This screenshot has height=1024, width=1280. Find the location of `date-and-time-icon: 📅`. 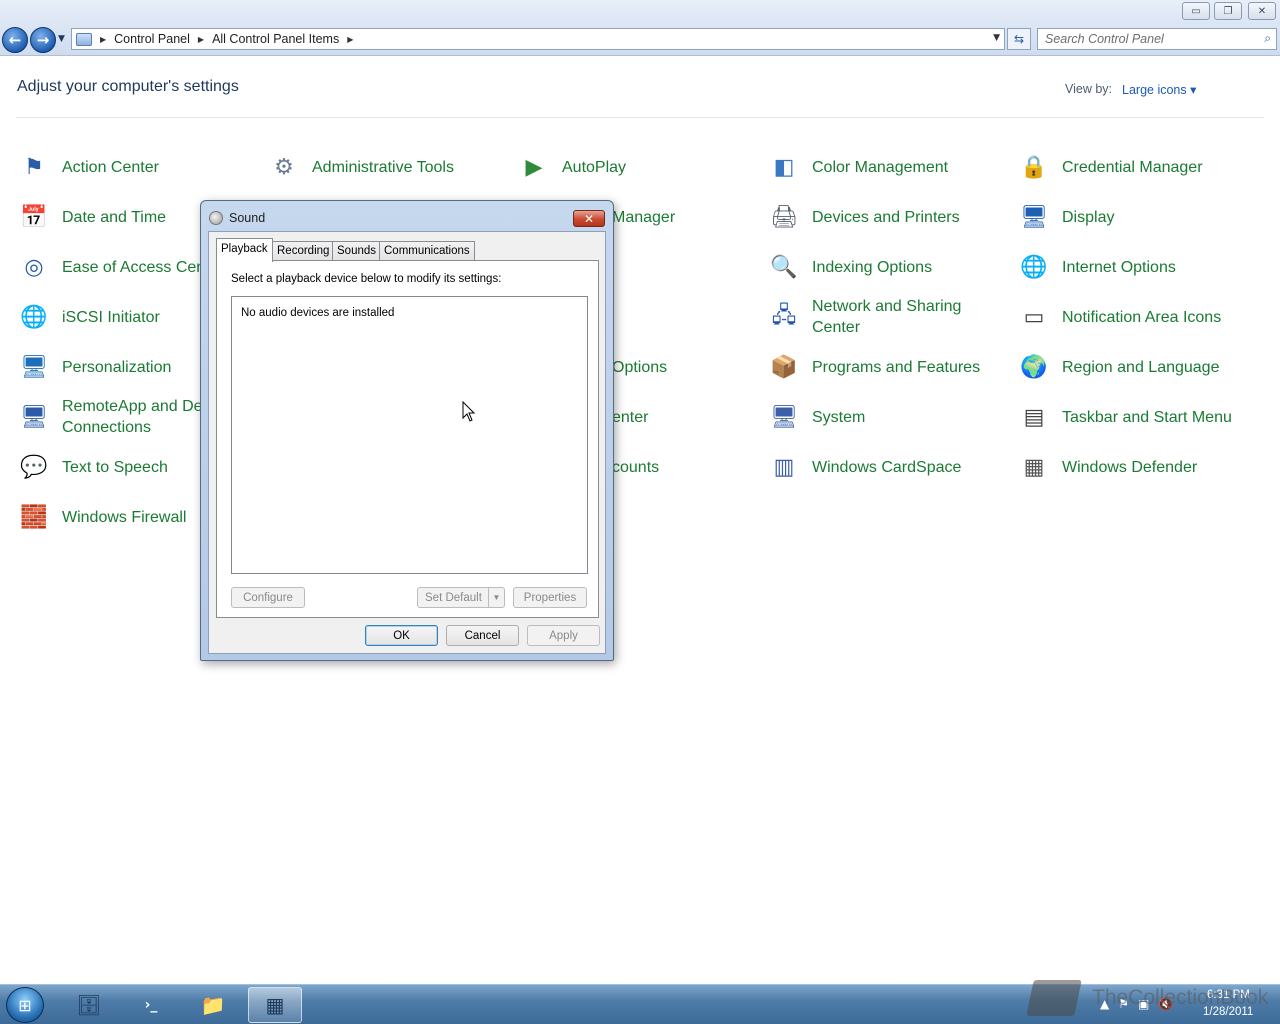

date-and-time-icon: 📅 is located at coordinates (34, 217).